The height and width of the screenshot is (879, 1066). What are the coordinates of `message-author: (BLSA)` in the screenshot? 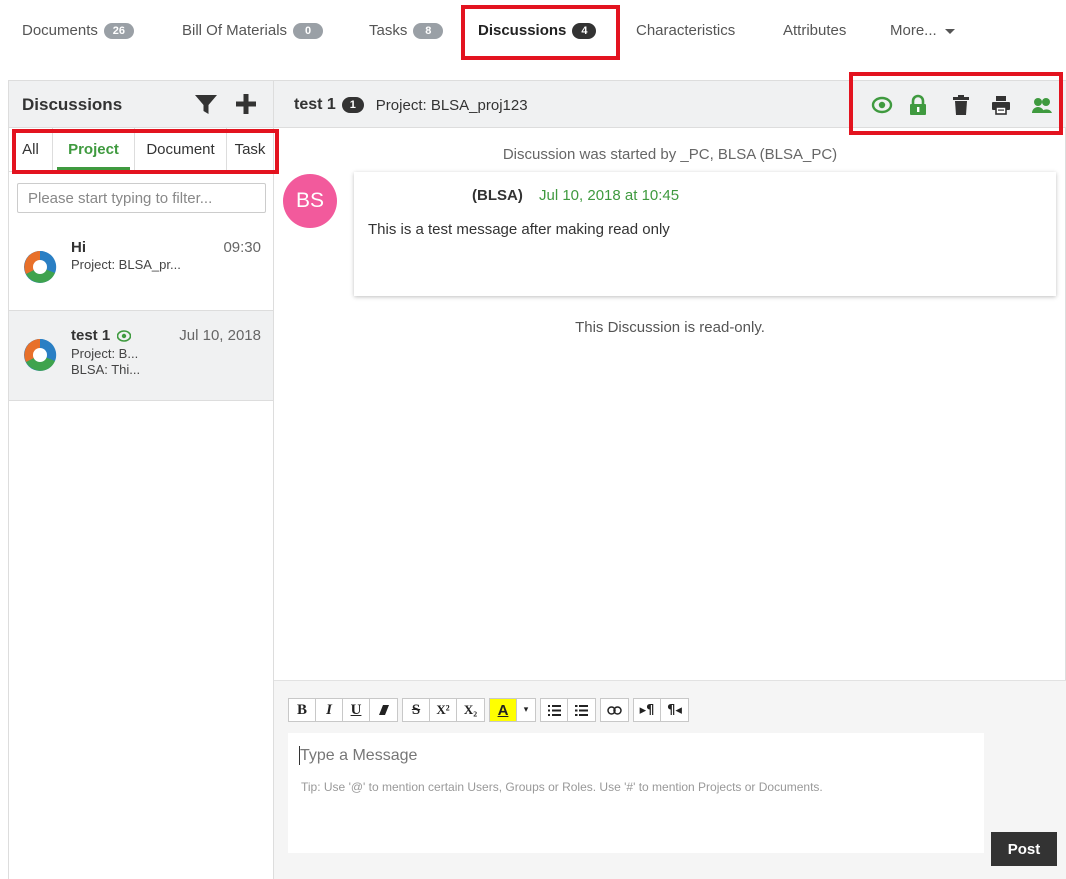 It's located at (497, 195).